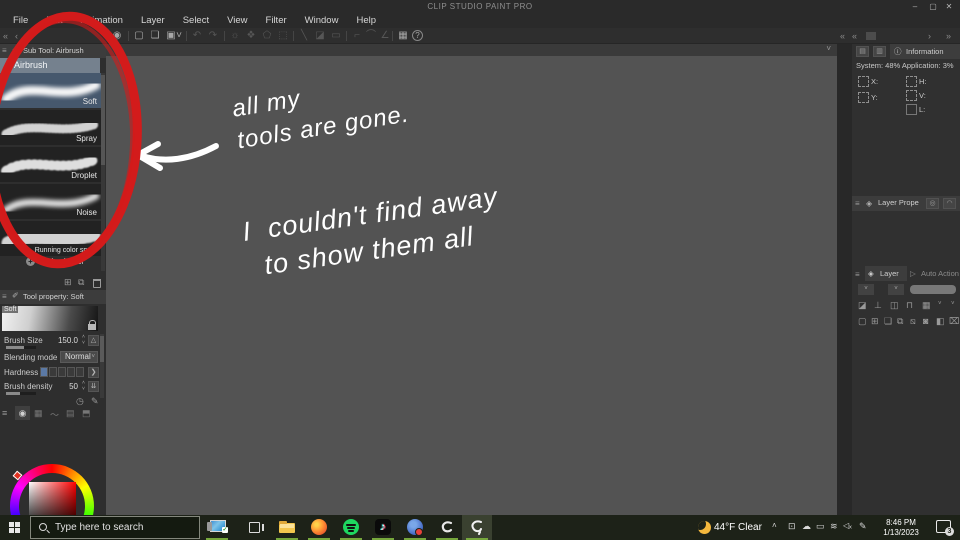  What do you see at coordinates (915, 7) in the screenshot?
I see `minimize-button: –` at bounding box center [915, 7].